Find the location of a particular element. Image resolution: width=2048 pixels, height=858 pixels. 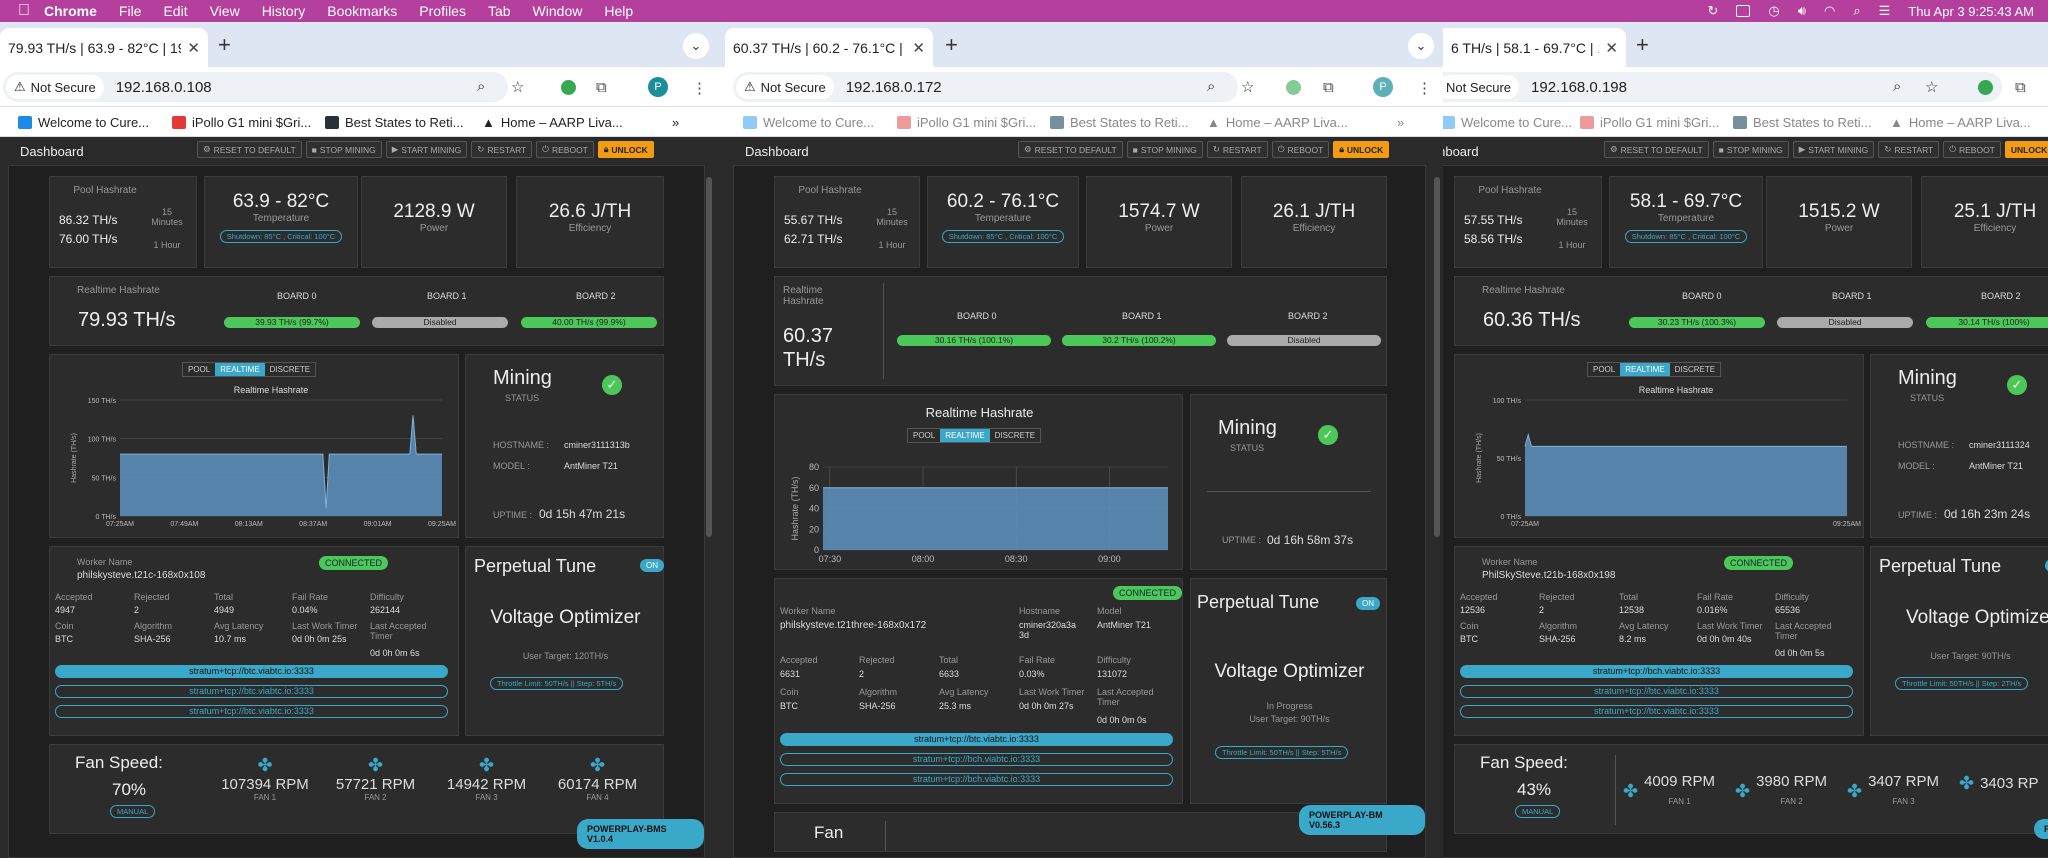

clock-icon: ◷ is located at coordinates (1773, 11).